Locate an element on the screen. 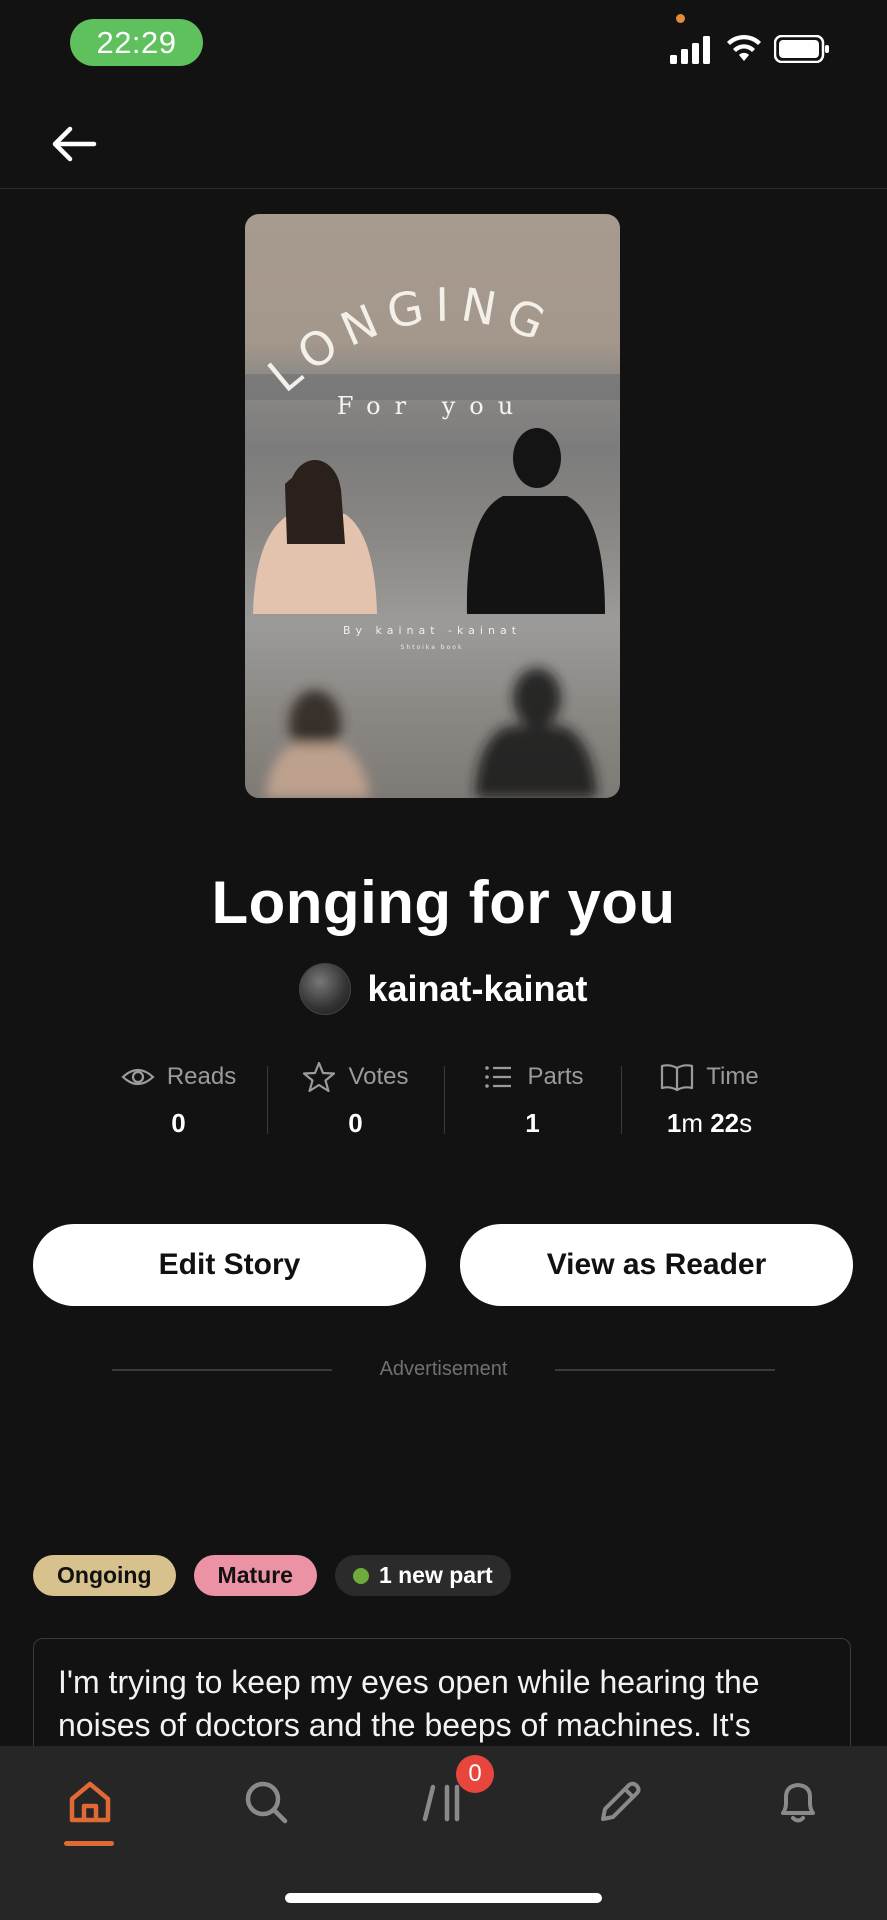 The height and width of the screenshot is (1920, 887). cellular-signal-icon is located at coordinates (691, 50).